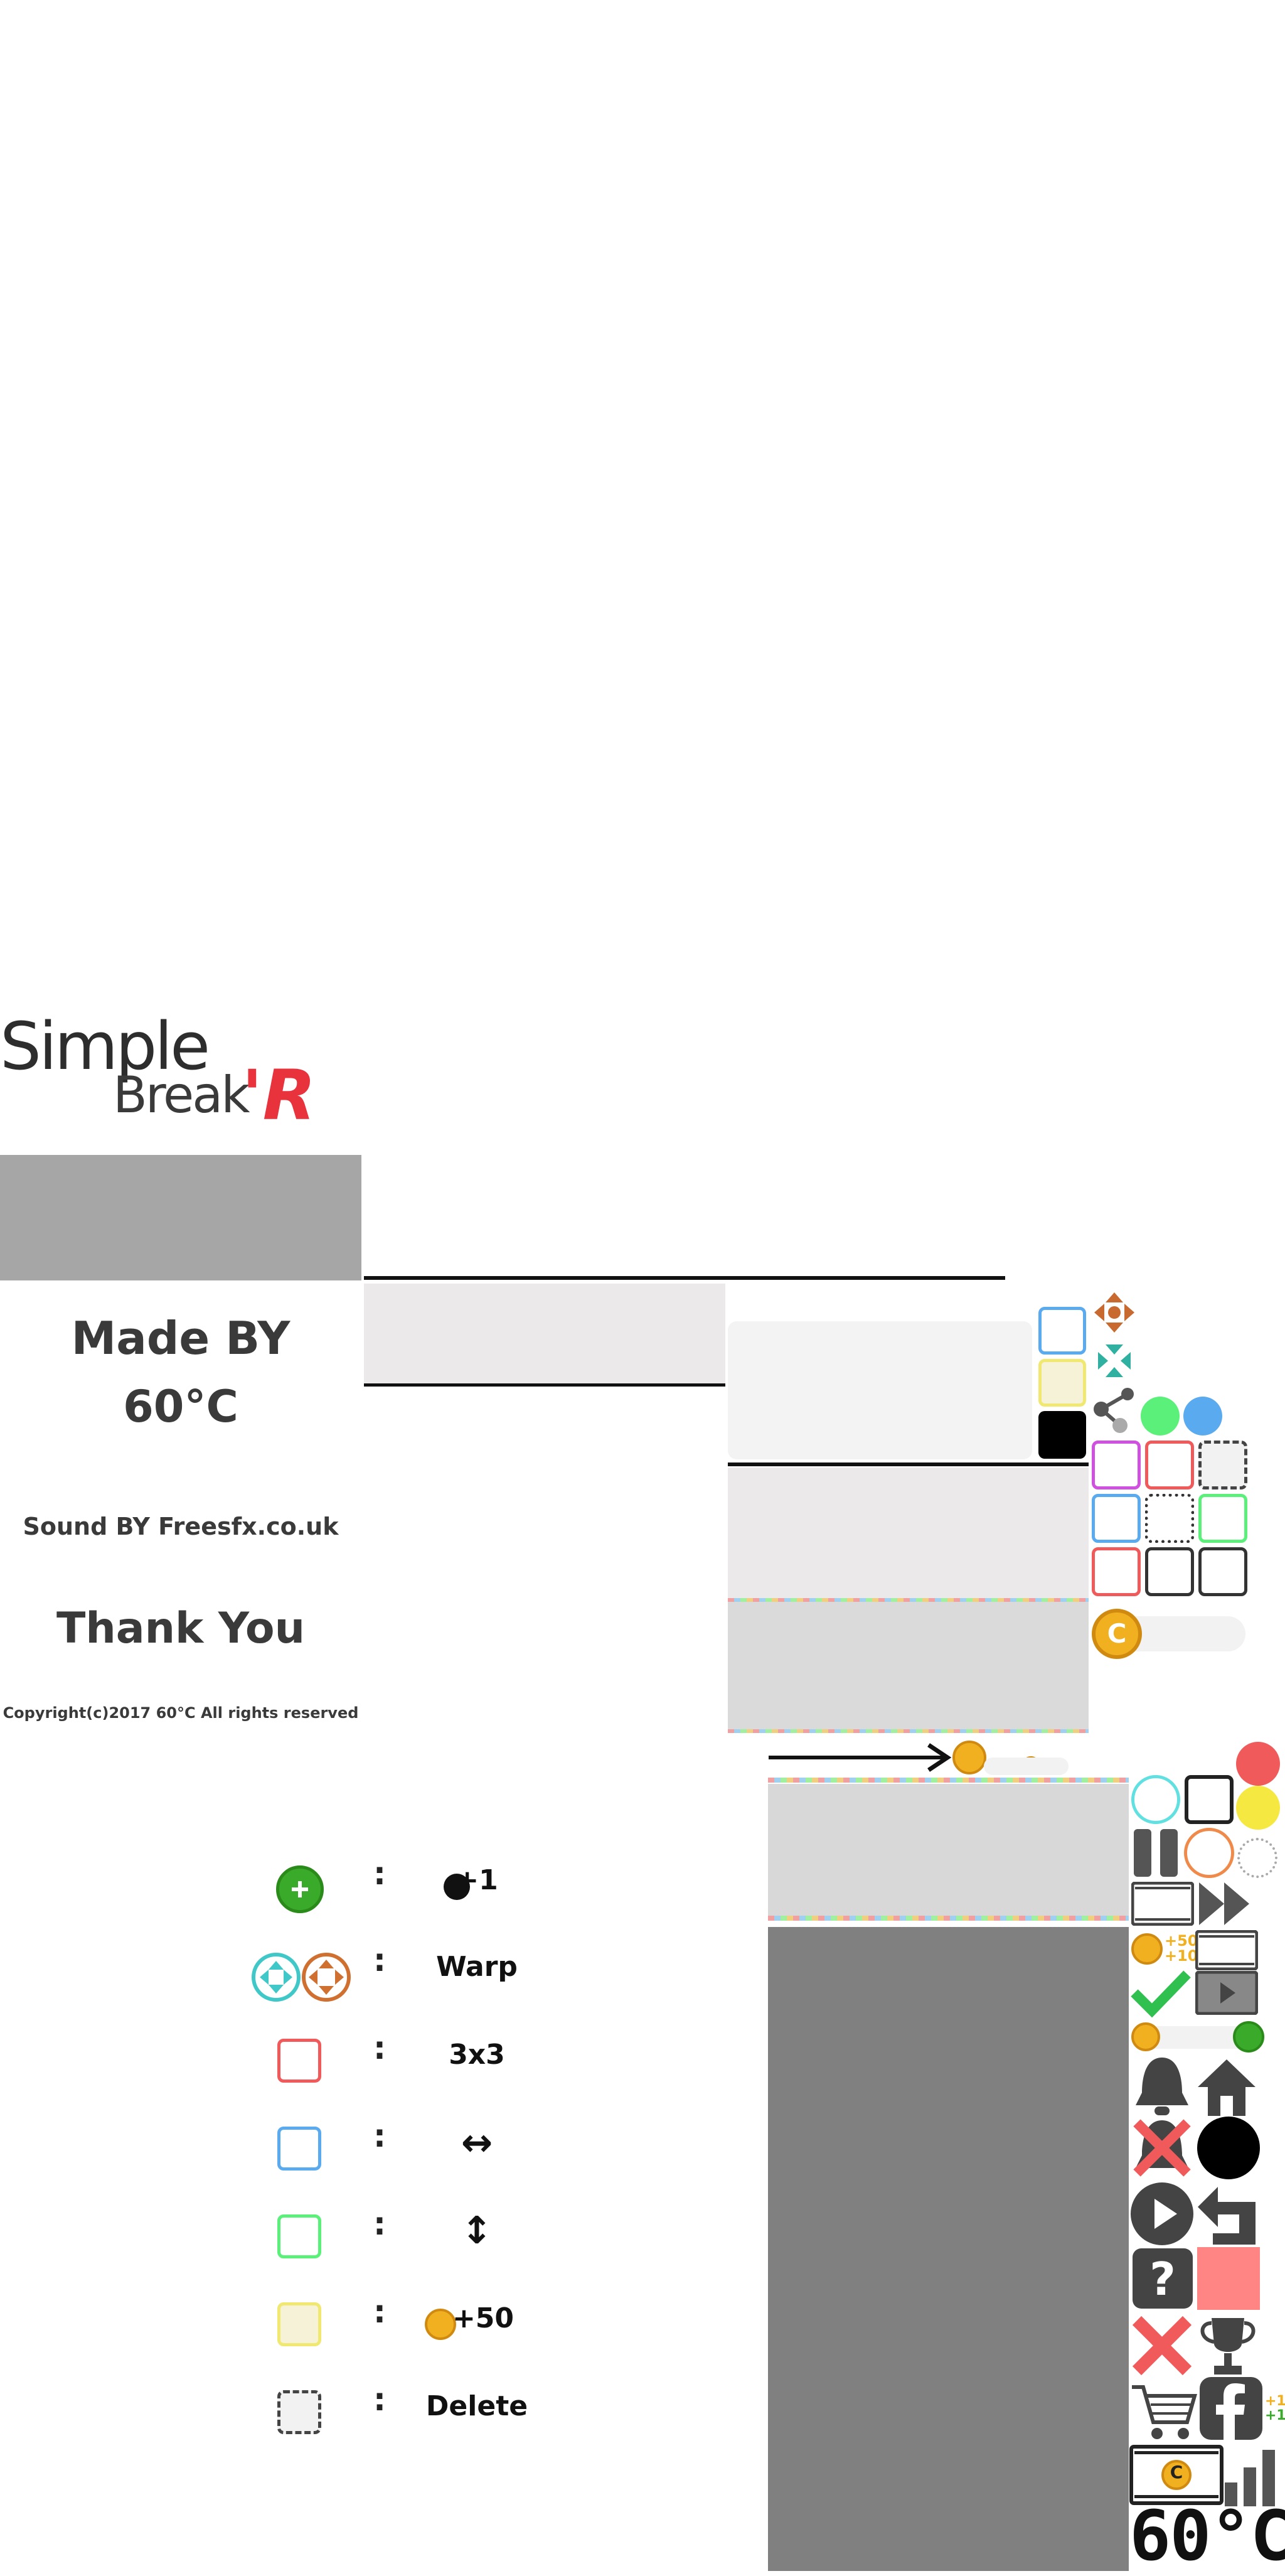  What do you see at coordinates (1116, 1518) in the screenshot?
I see `blue-block-icon` at bounding box center [1116, 1518].